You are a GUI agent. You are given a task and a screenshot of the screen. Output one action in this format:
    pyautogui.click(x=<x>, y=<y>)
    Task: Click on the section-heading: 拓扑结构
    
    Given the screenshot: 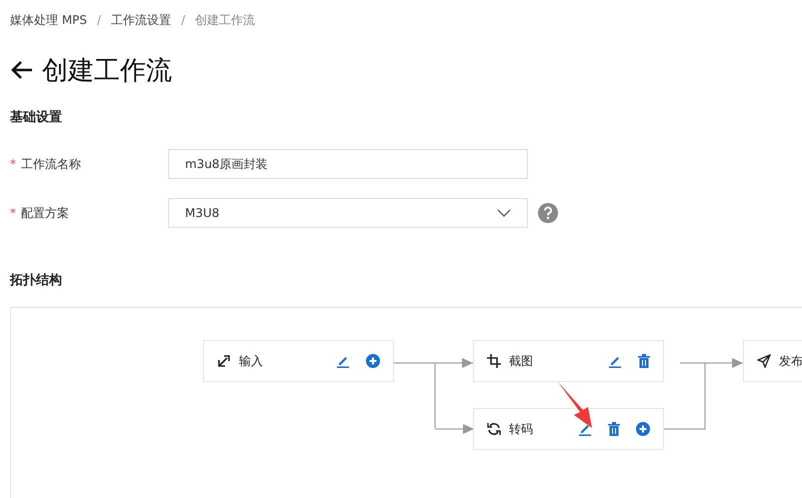 What is the action you would take?
    pyautogui.click(x=36, y=280)
    